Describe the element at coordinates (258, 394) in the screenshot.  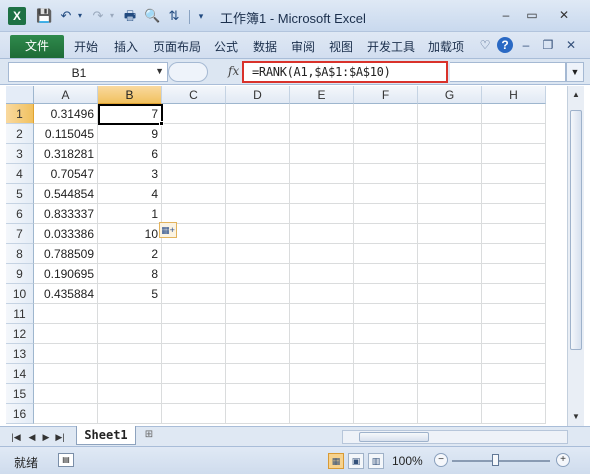
I see `cell-d15` at that location.